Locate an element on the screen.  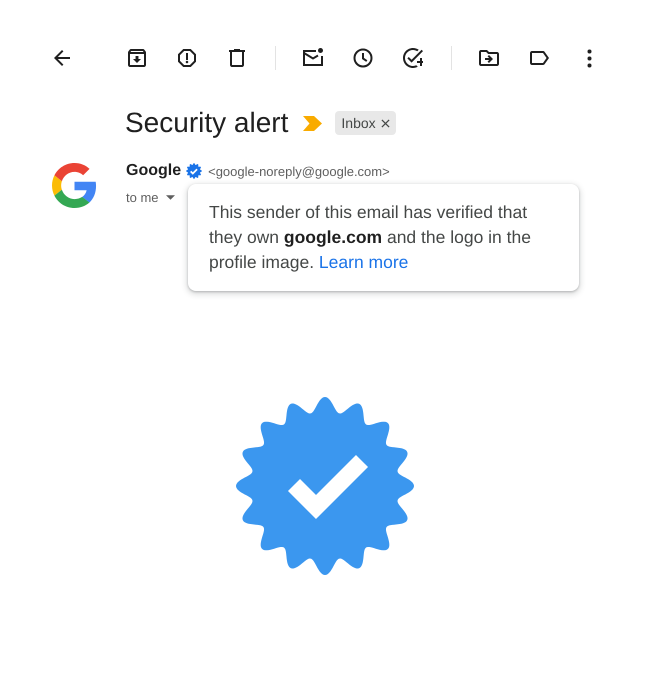
sender-email: <google-noreply@google.com> is located at coordinates (299, 171).